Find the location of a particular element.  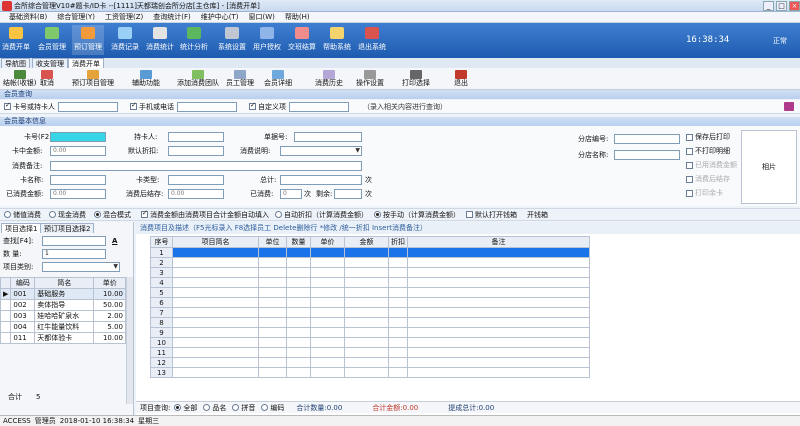

table-row: 2 is located at coordinates (370, 262).